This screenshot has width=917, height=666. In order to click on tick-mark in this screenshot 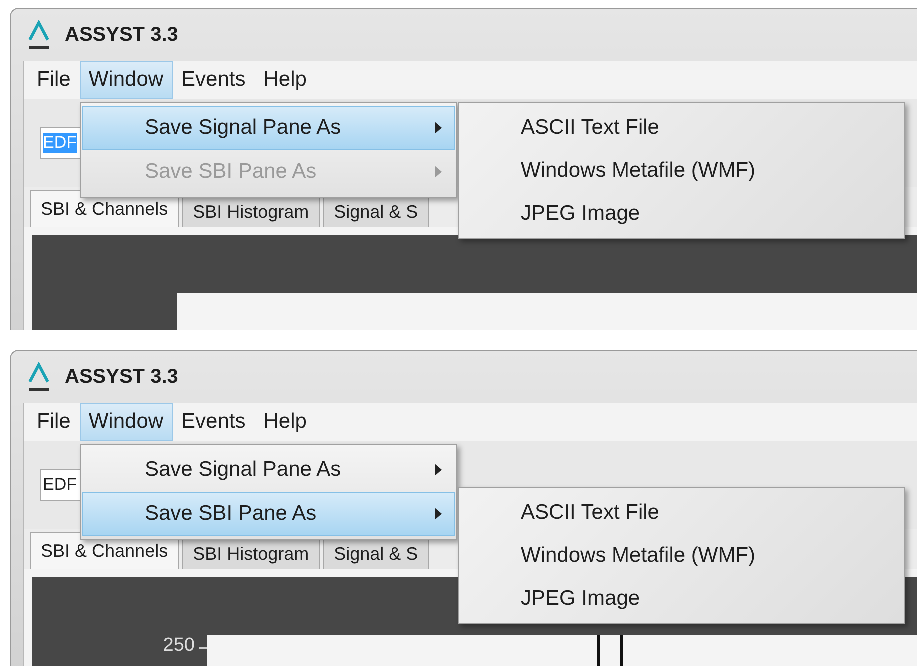, I will do `click(203, 648)`.